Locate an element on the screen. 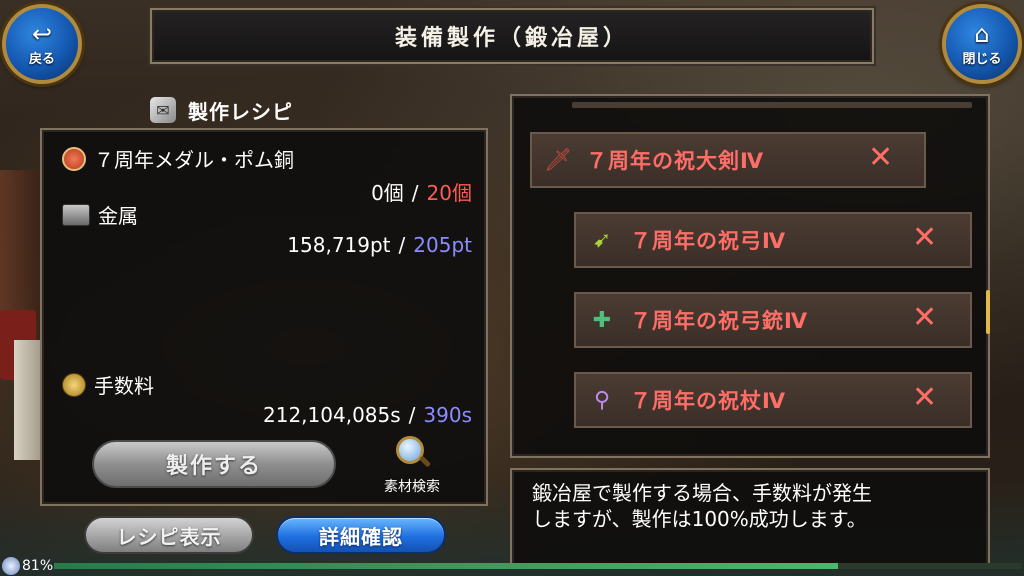 The width and height of the screenshot is (1024, 576). status-orb-icon is located at coordinates (11, 566).